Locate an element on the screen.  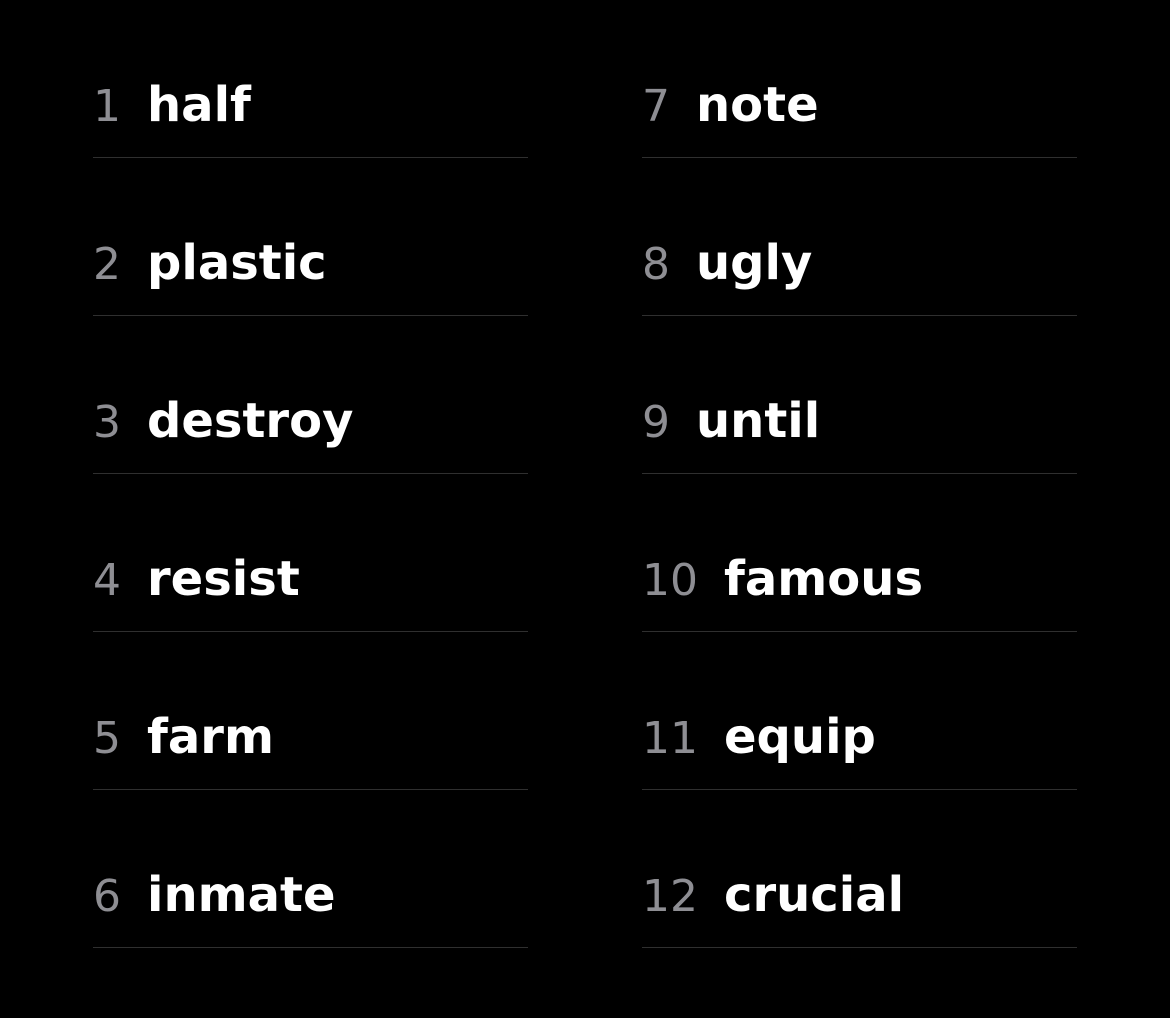
seed-word: ugly is located at coordinates (754, 263).